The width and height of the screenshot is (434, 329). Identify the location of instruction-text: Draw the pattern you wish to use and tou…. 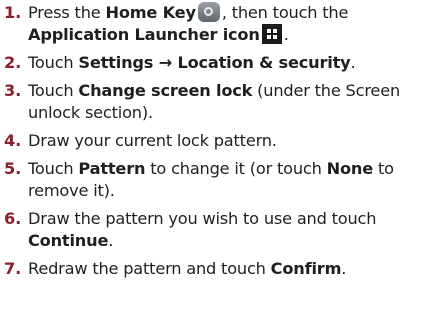
(202, 218).